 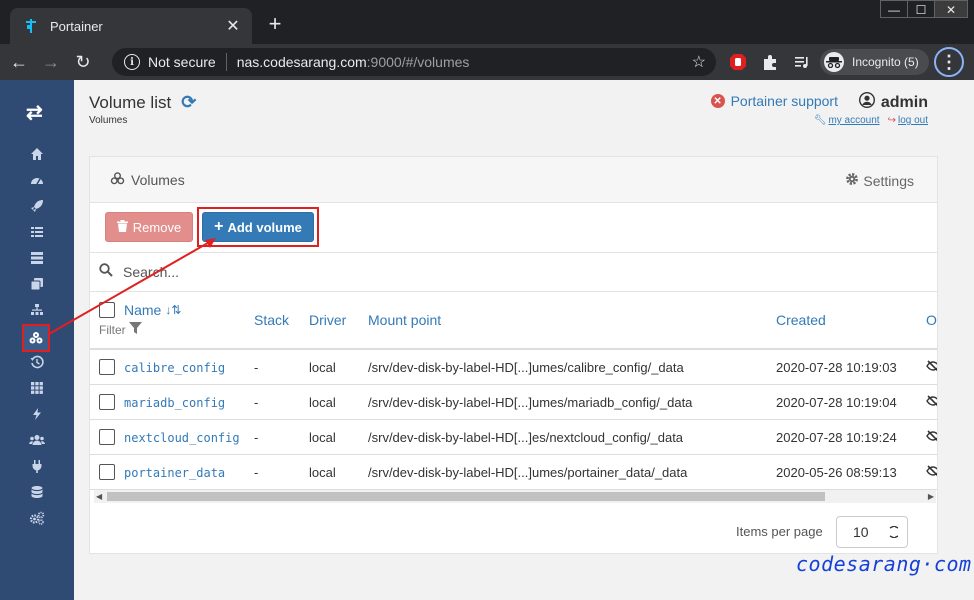 I want to click on column-name: Name ↓⇅, so click(x=152, y=310).